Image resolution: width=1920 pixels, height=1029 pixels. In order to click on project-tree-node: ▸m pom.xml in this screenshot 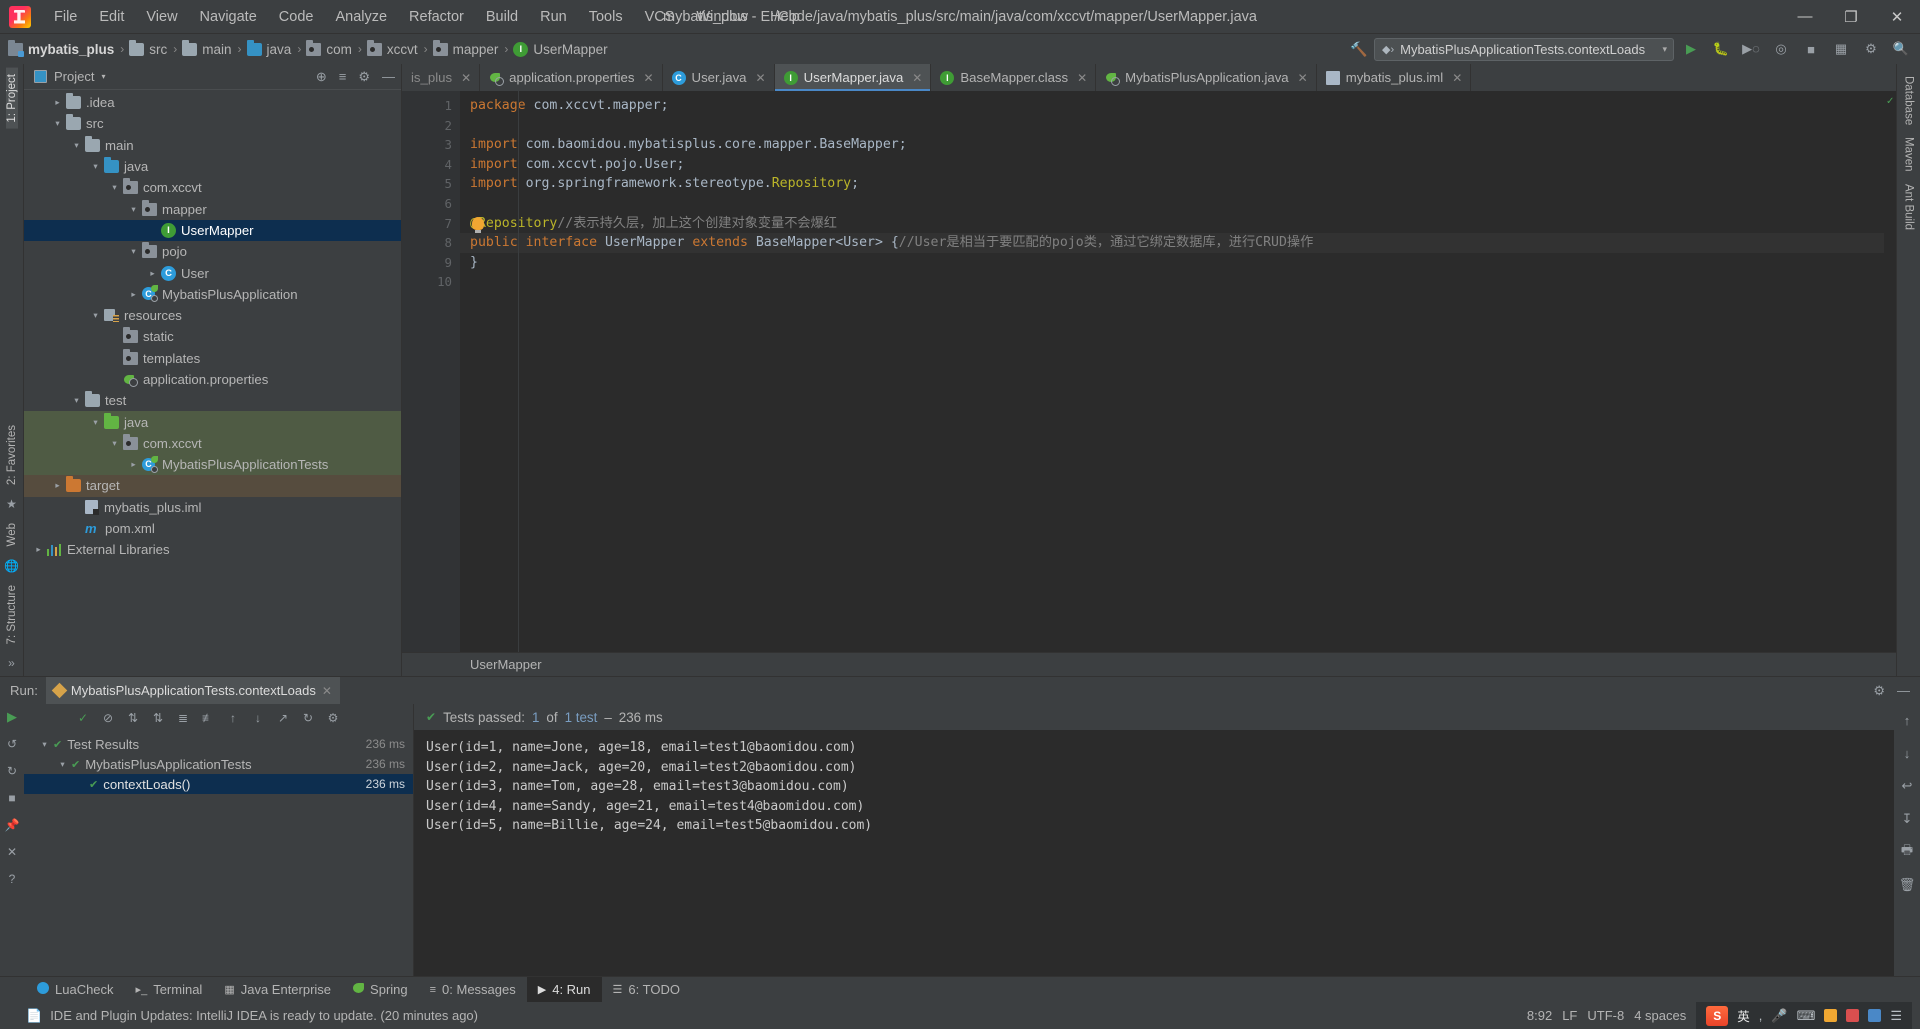, I will do `click(212, 528)`.